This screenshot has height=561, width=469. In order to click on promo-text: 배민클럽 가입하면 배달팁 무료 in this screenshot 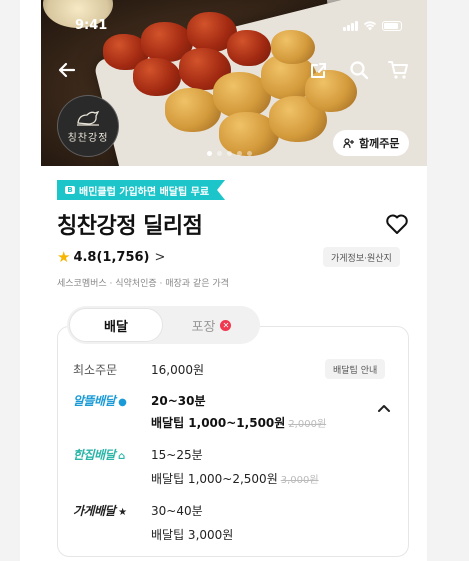, I will do `click(144, 192)`.